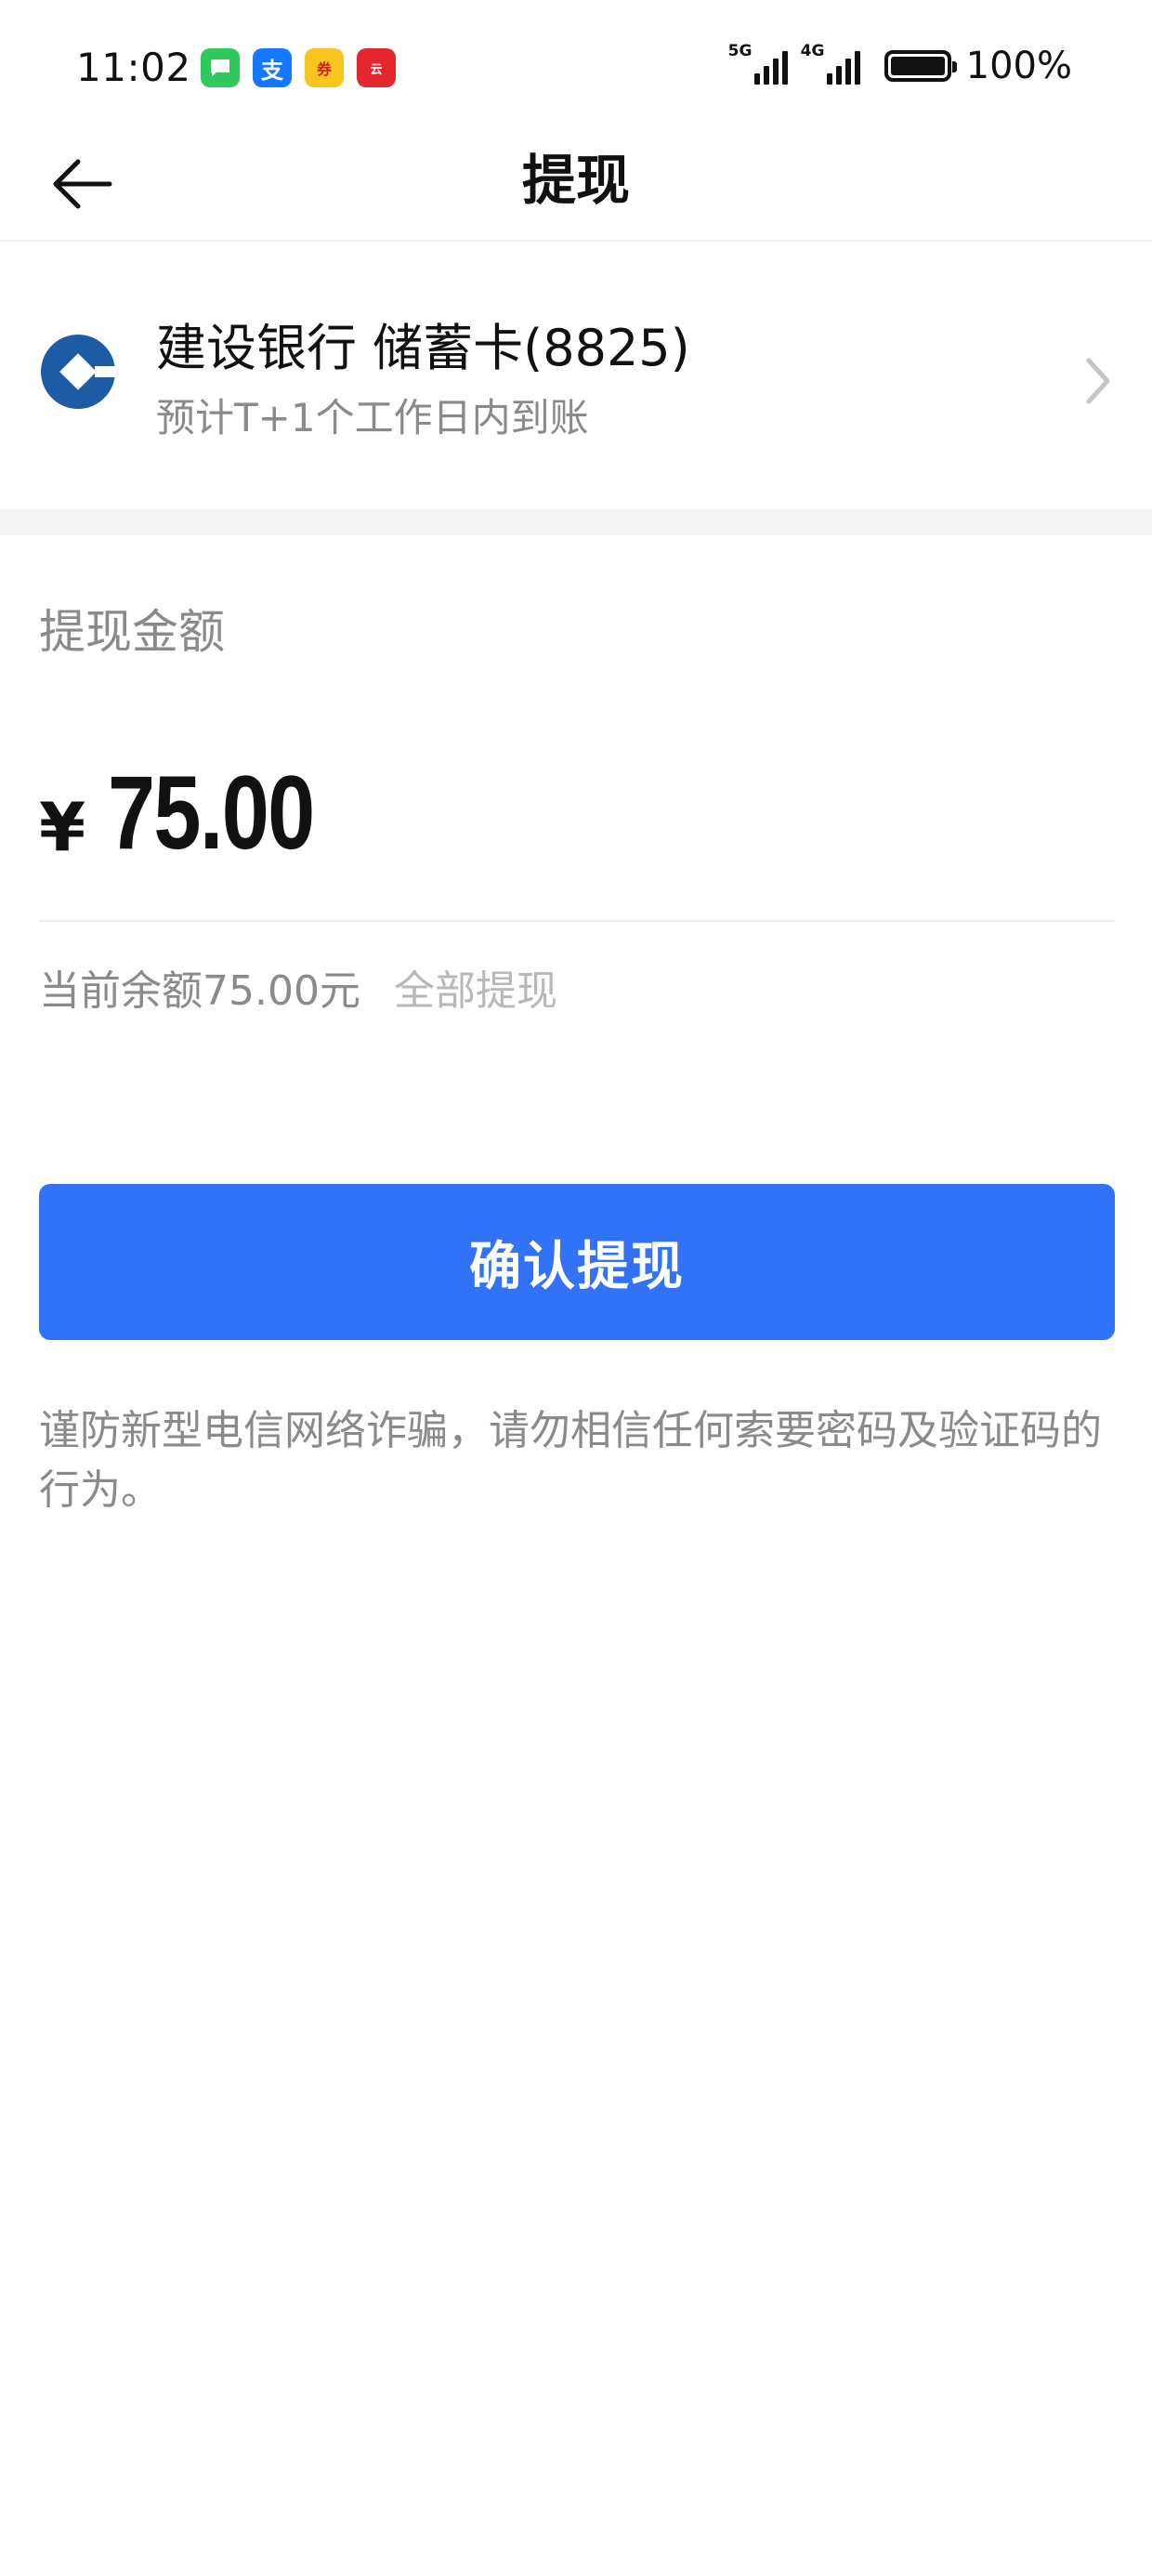  What do you see at coordinates (199, 991) in the screenshot?
I see `current-balance: 当前余额75.00元` at bounding box center [199, 991].